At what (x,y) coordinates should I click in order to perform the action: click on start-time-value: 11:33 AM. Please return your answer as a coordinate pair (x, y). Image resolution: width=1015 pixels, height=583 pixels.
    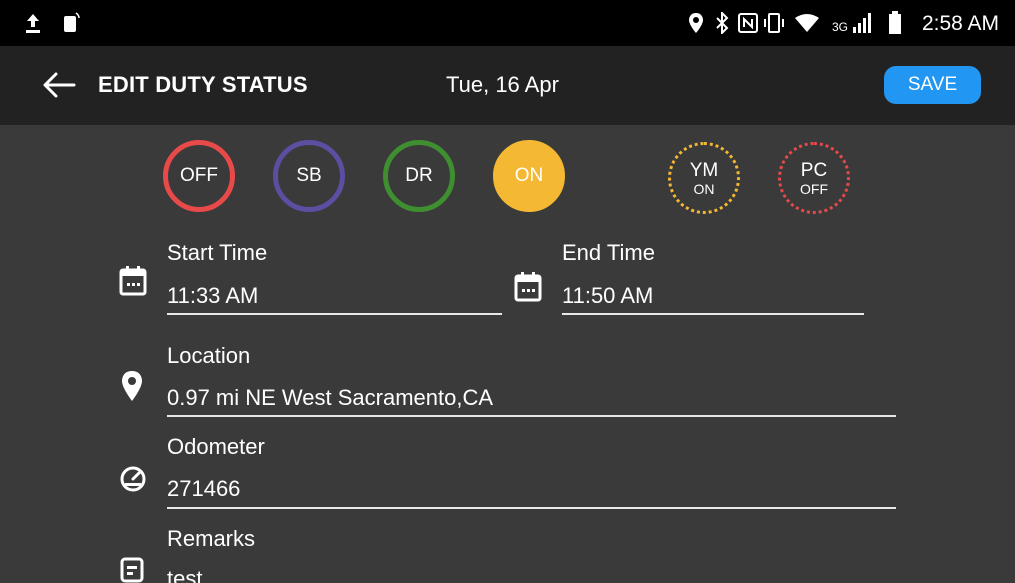
    Looking at the image, I should click on (213, 295).